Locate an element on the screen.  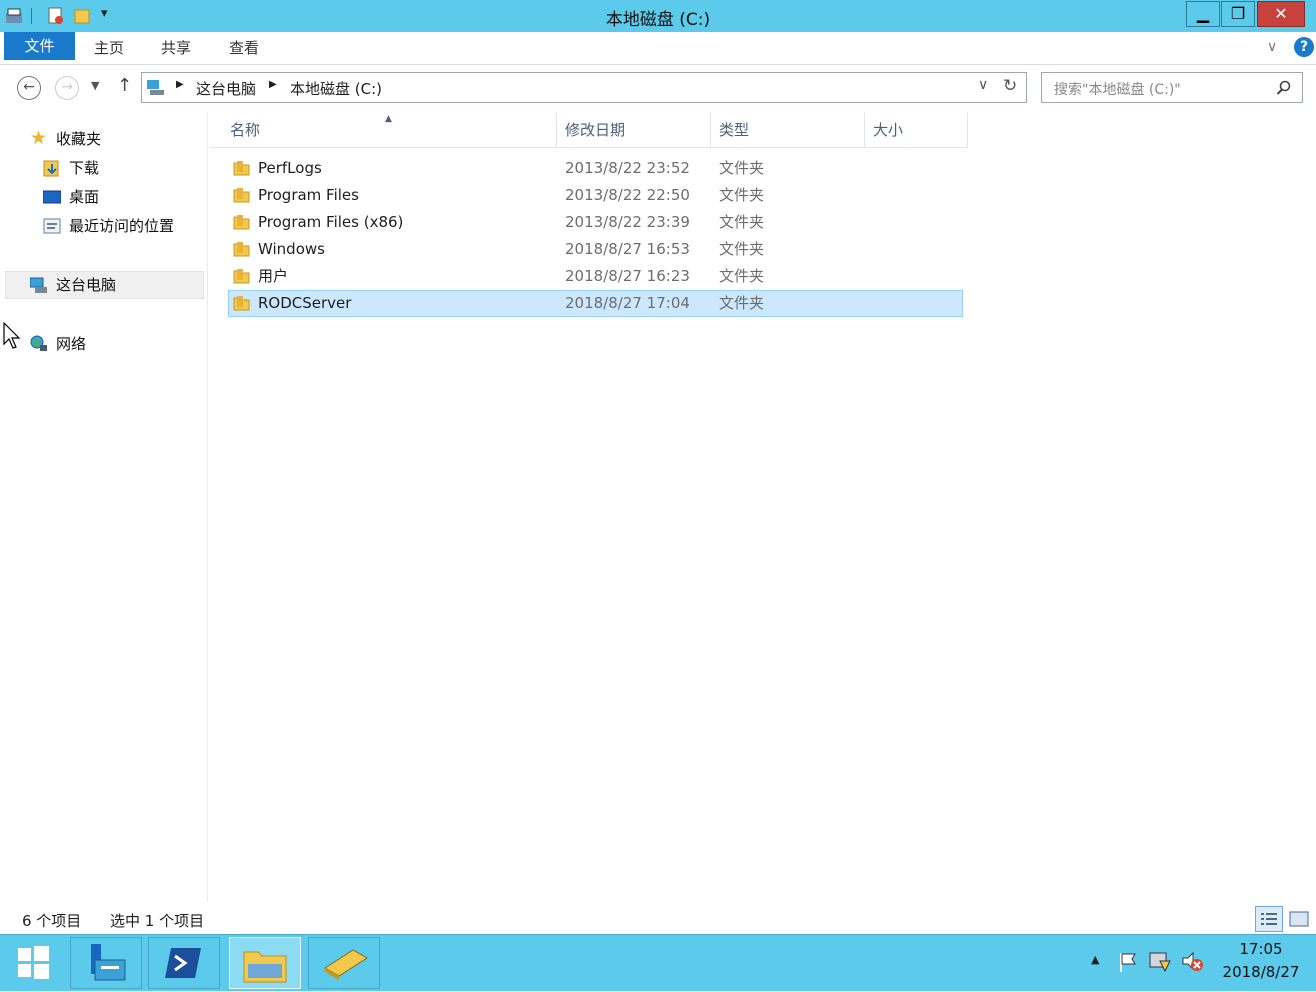
file-name: Program Files is located at coordinates (308, 195).